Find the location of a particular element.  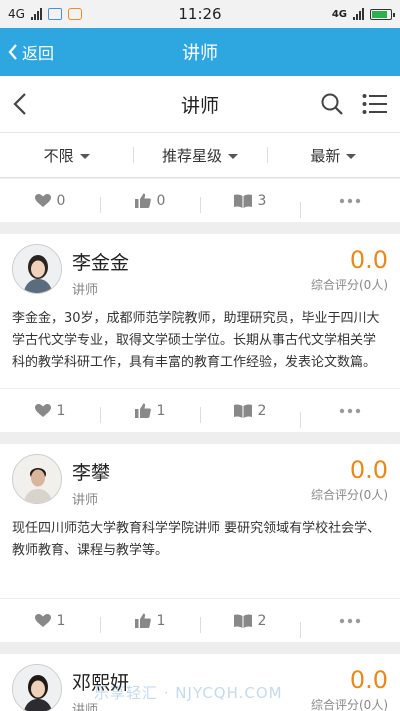

app-notification-icon is located at coordinates (74, 14).